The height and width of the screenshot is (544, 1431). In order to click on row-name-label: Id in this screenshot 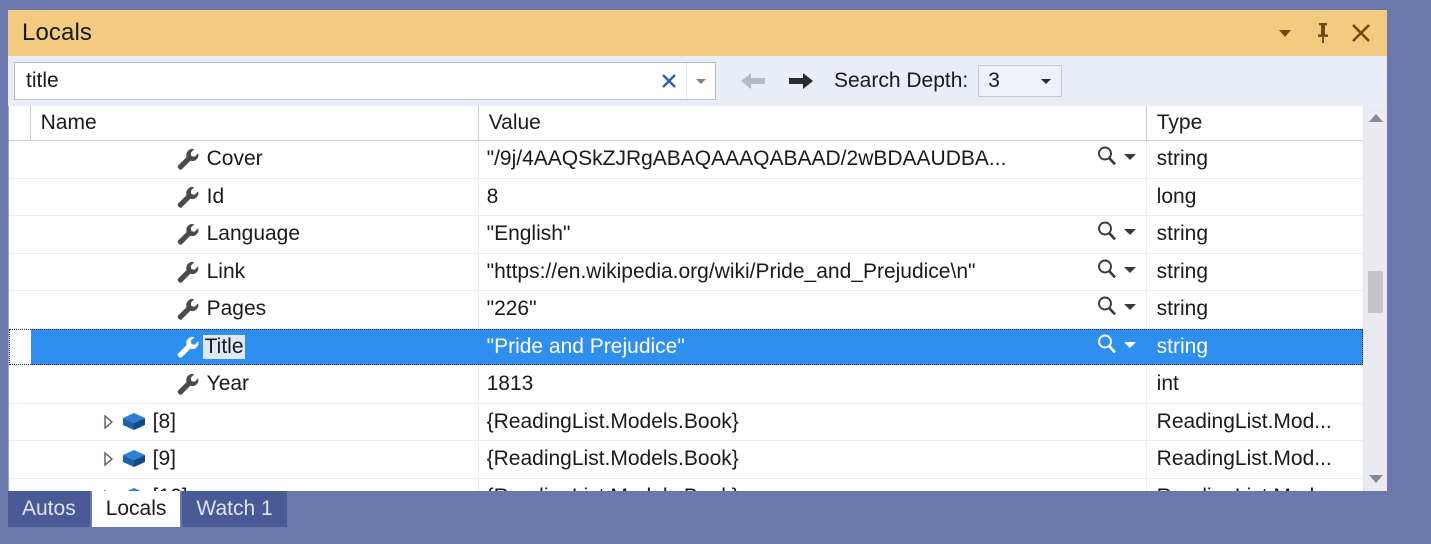, I will do `click(215, 196)`.